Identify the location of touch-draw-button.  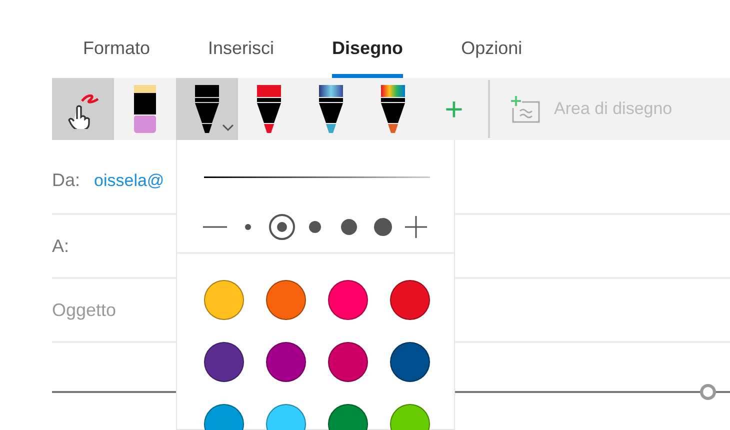
(83, 109).